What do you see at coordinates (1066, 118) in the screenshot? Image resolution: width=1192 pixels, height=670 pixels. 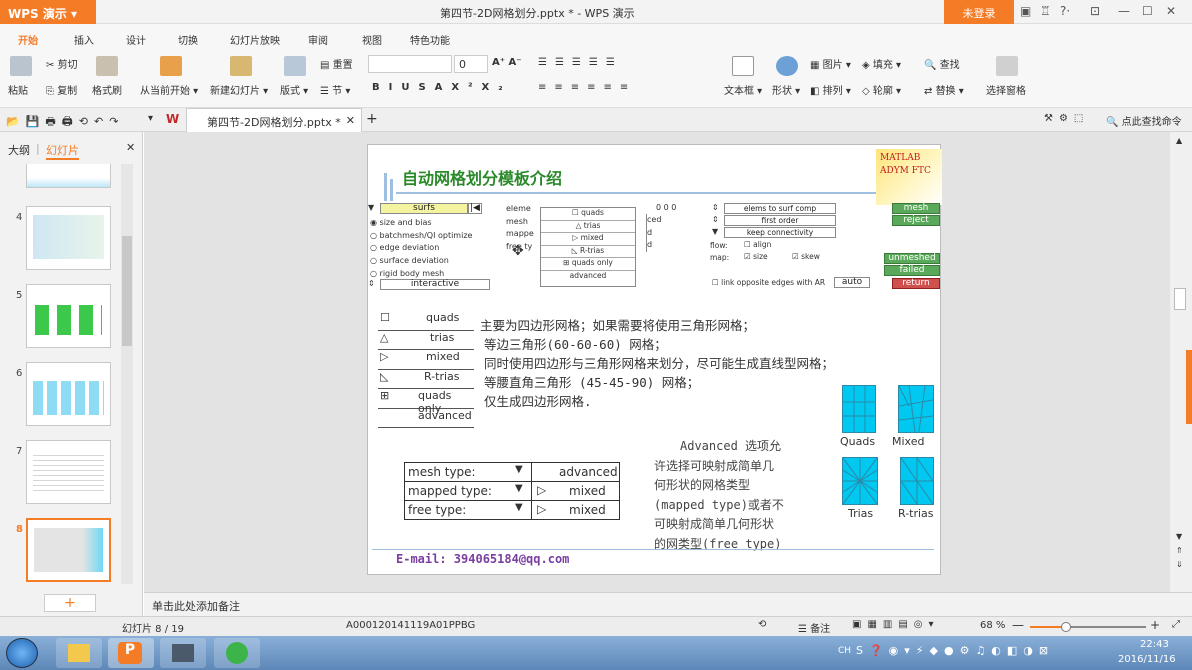 I see `qa-right-icons: ⚒⚙⬚` at bounding box center [1066, 118].